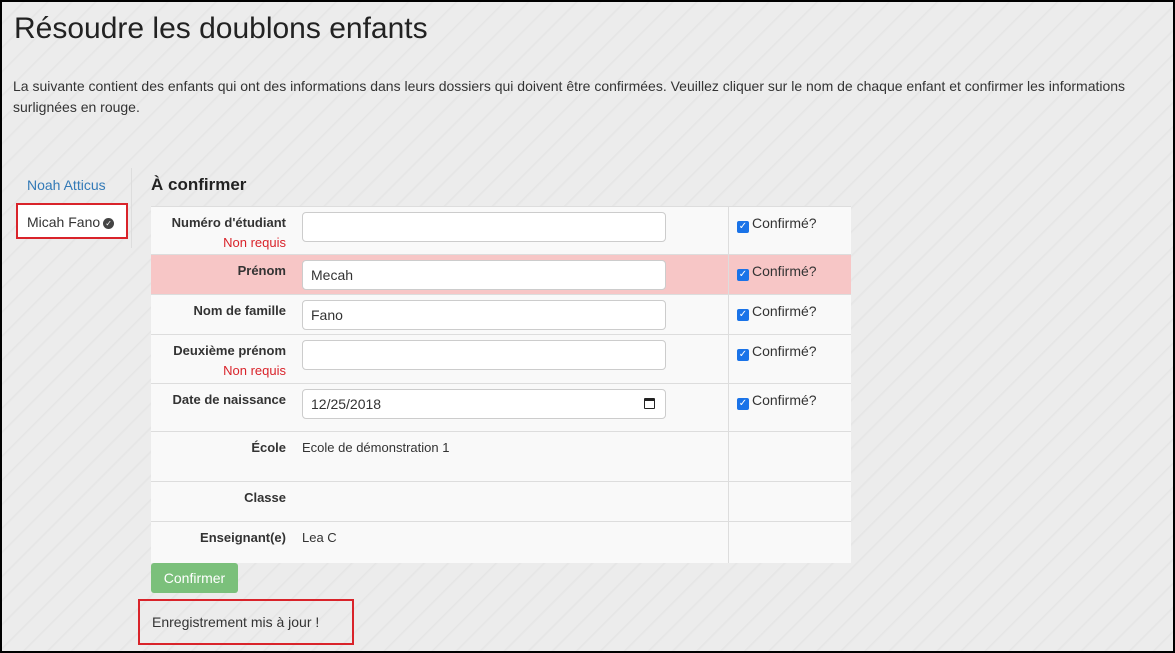 Image resolution: width=1175 pixels, height=653 pixels. I want to click on birth-date-input: 12/25/2018, so click(484, 404).